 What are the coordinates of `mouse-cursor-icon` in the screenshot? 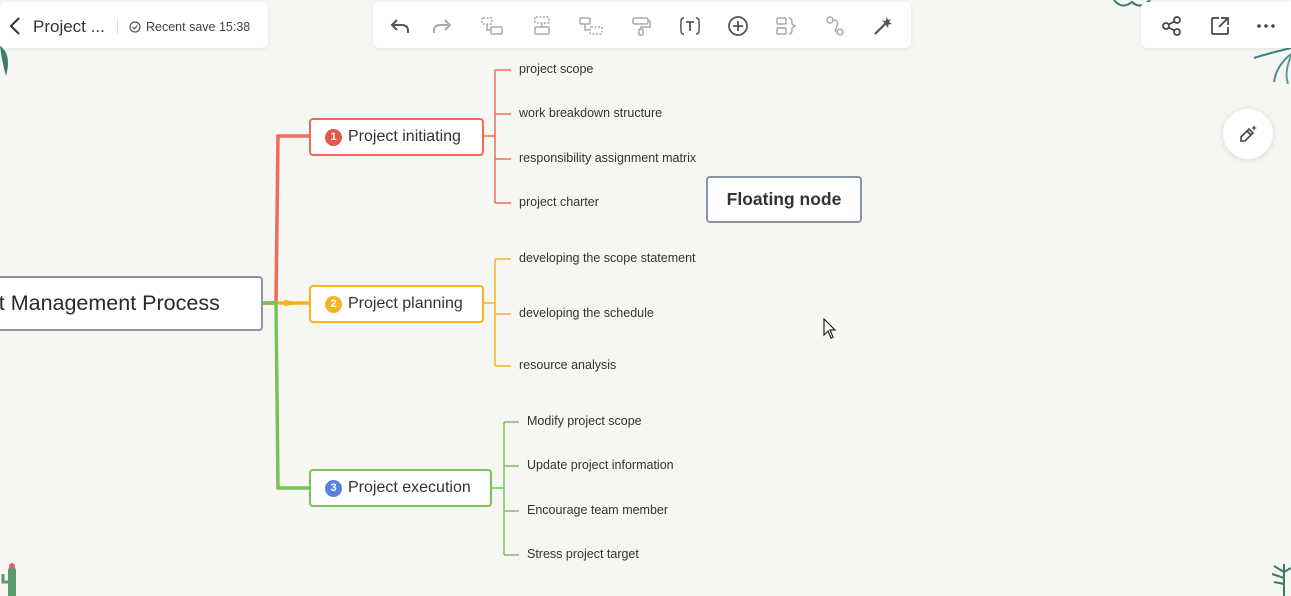 It's located at (830, 328).